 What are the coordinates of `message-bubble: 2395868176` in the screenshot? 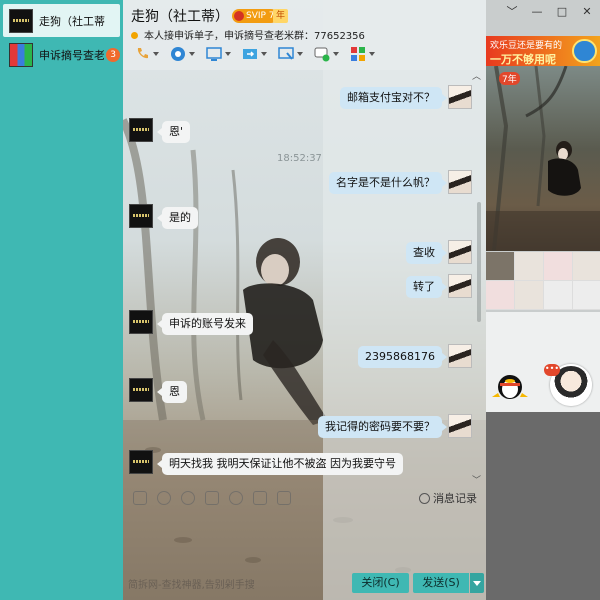 It's located at (402, 357).